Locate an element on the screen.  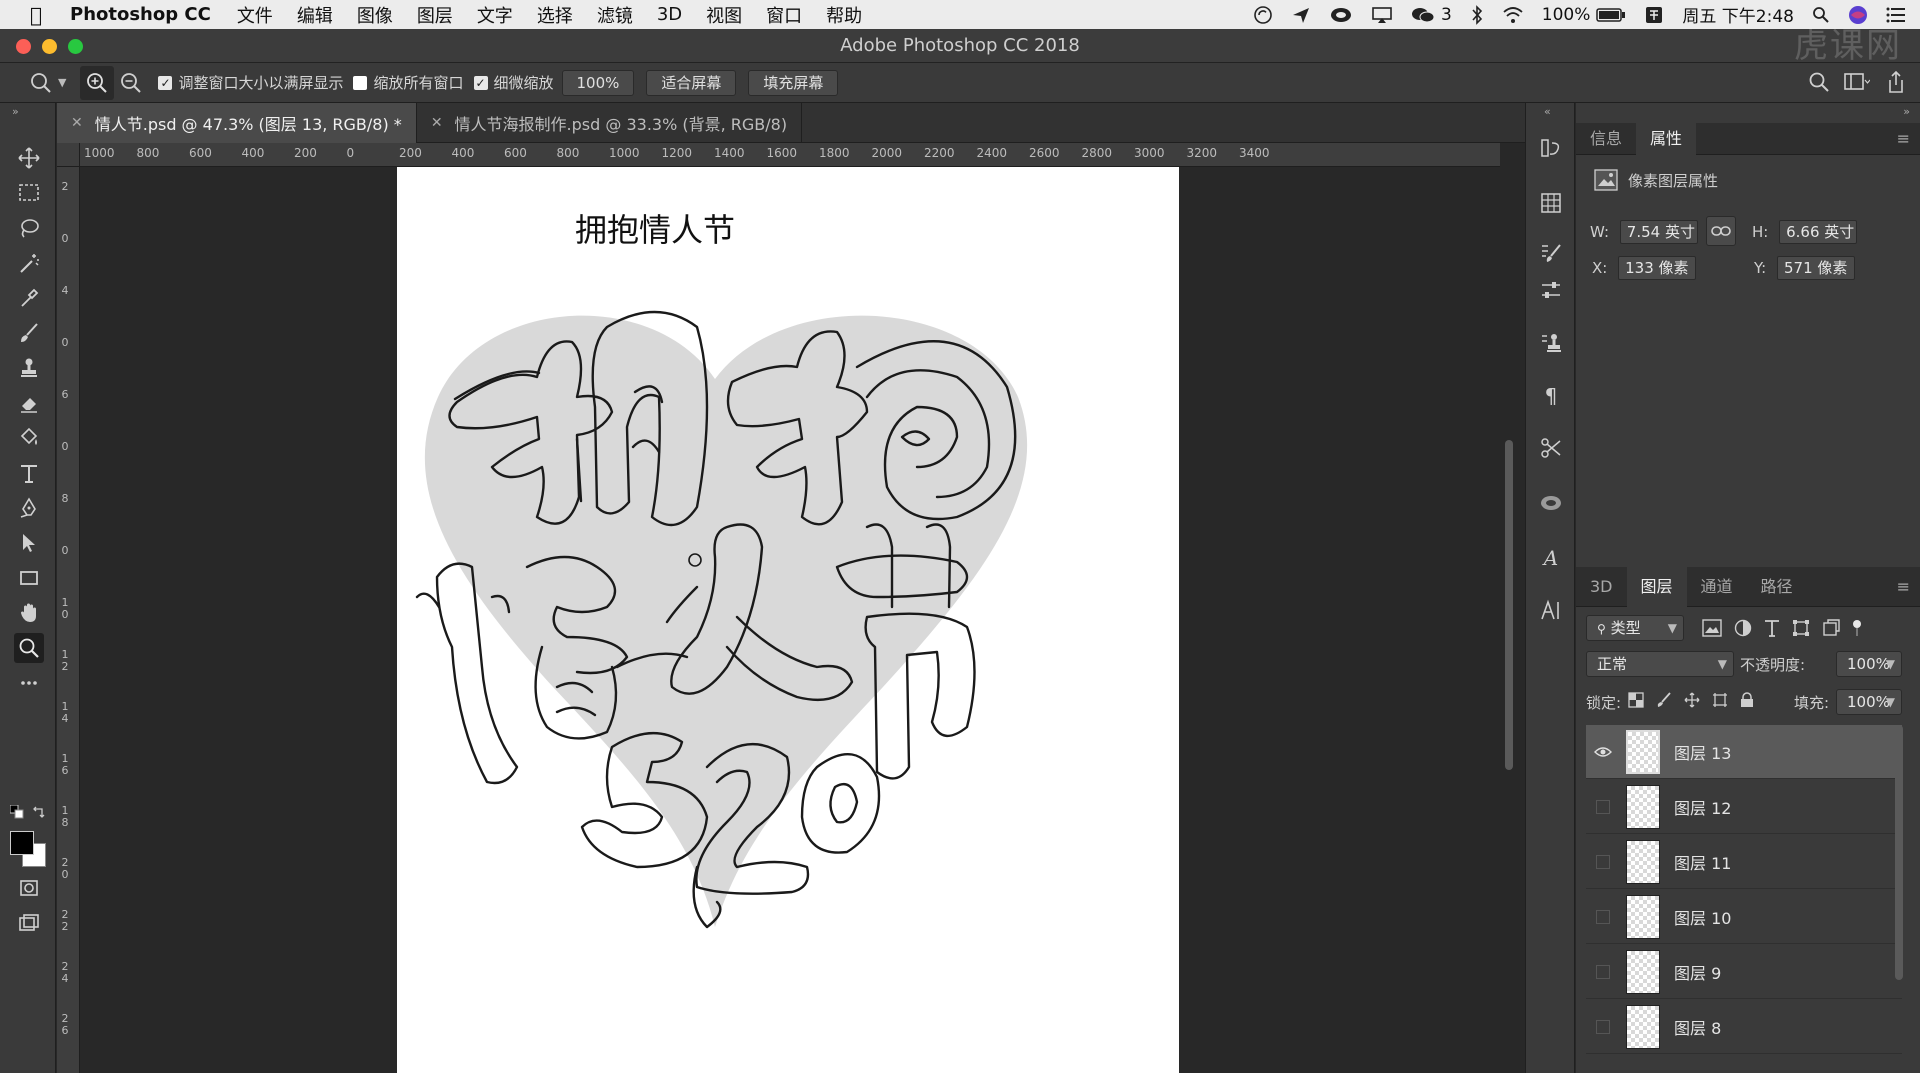
menu-image: 图像 is located at coordinates (375, 15).